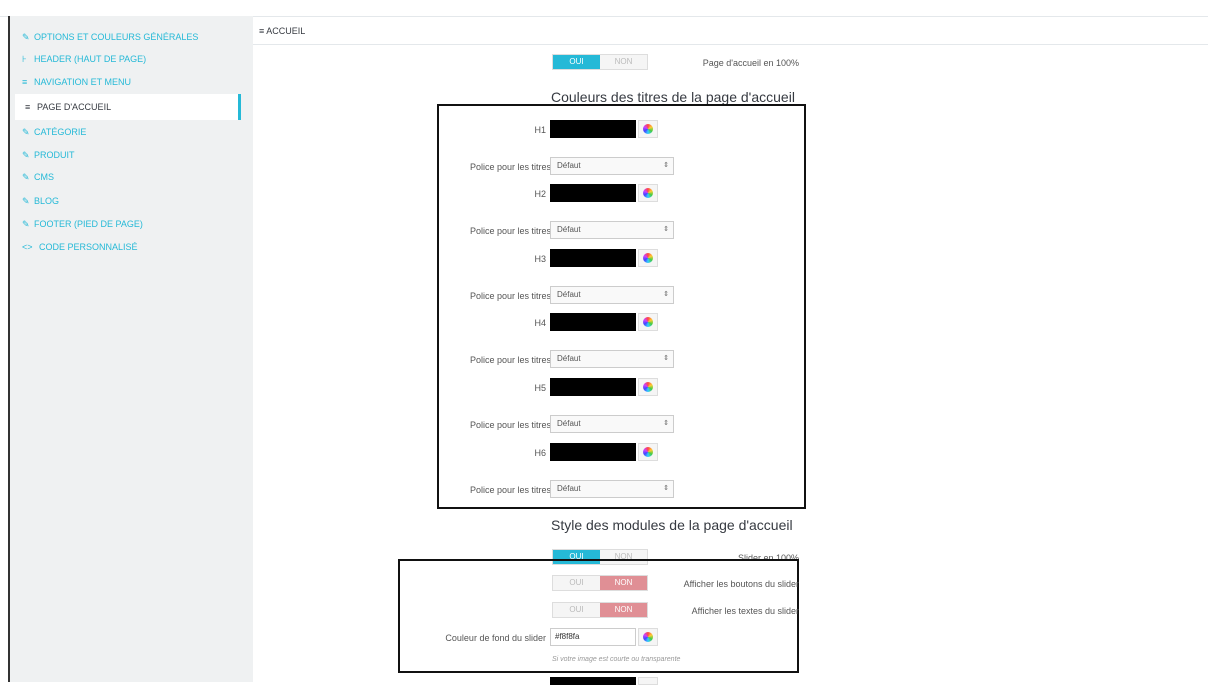  I want to click on slider-buttons-toggle: OUI NON, so click(600, 583).